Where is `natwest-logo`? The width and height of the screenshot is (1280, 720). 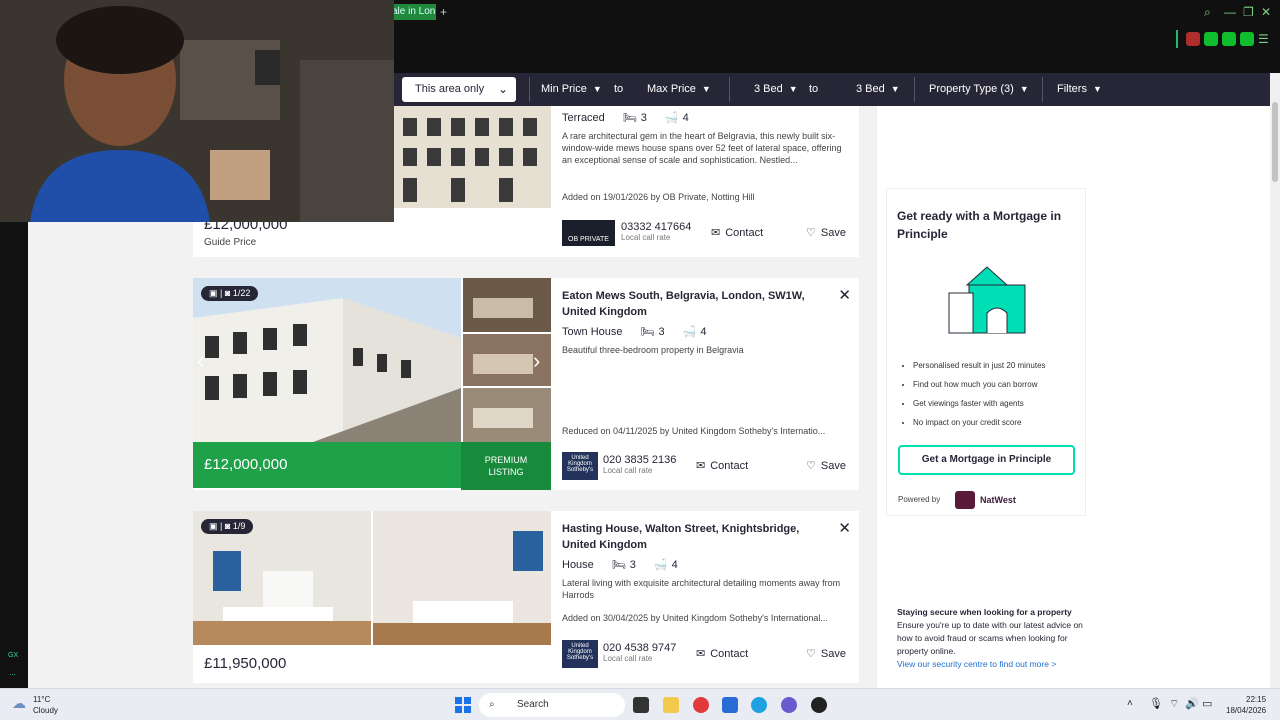 natwest-logo is located at coordinates (965, 500).